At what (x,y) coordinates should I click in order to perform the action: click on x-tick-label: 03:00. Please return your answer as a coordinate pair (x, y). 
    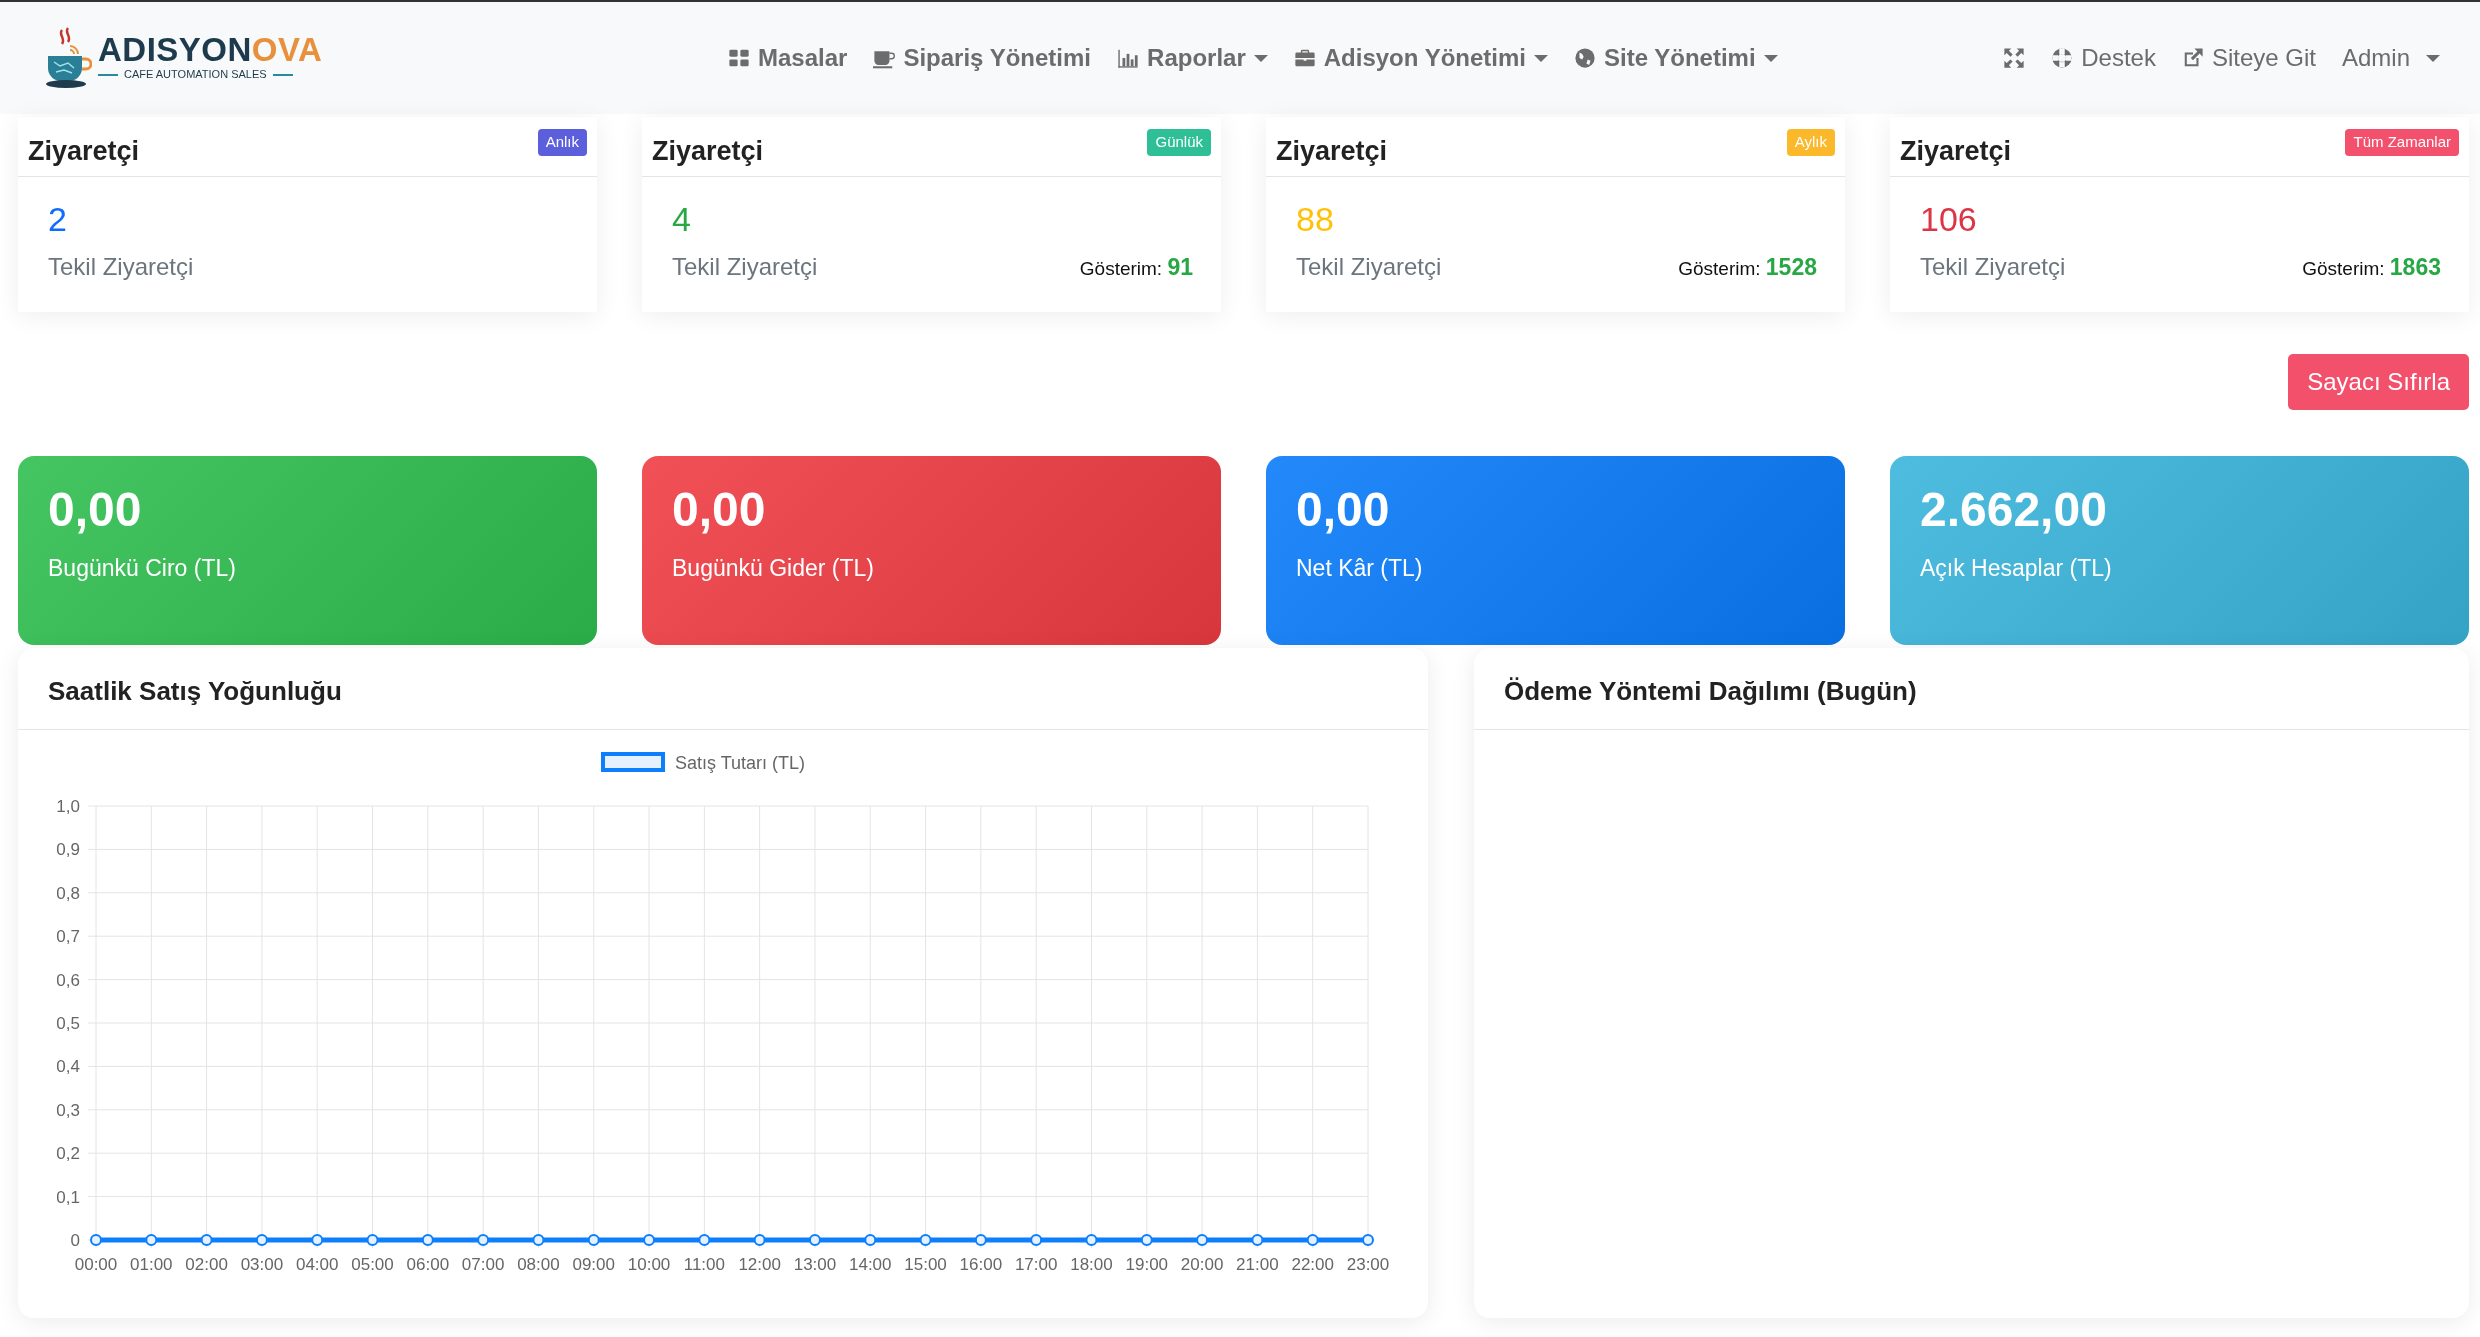
    Looking at the image, I should click on (262, 1264).